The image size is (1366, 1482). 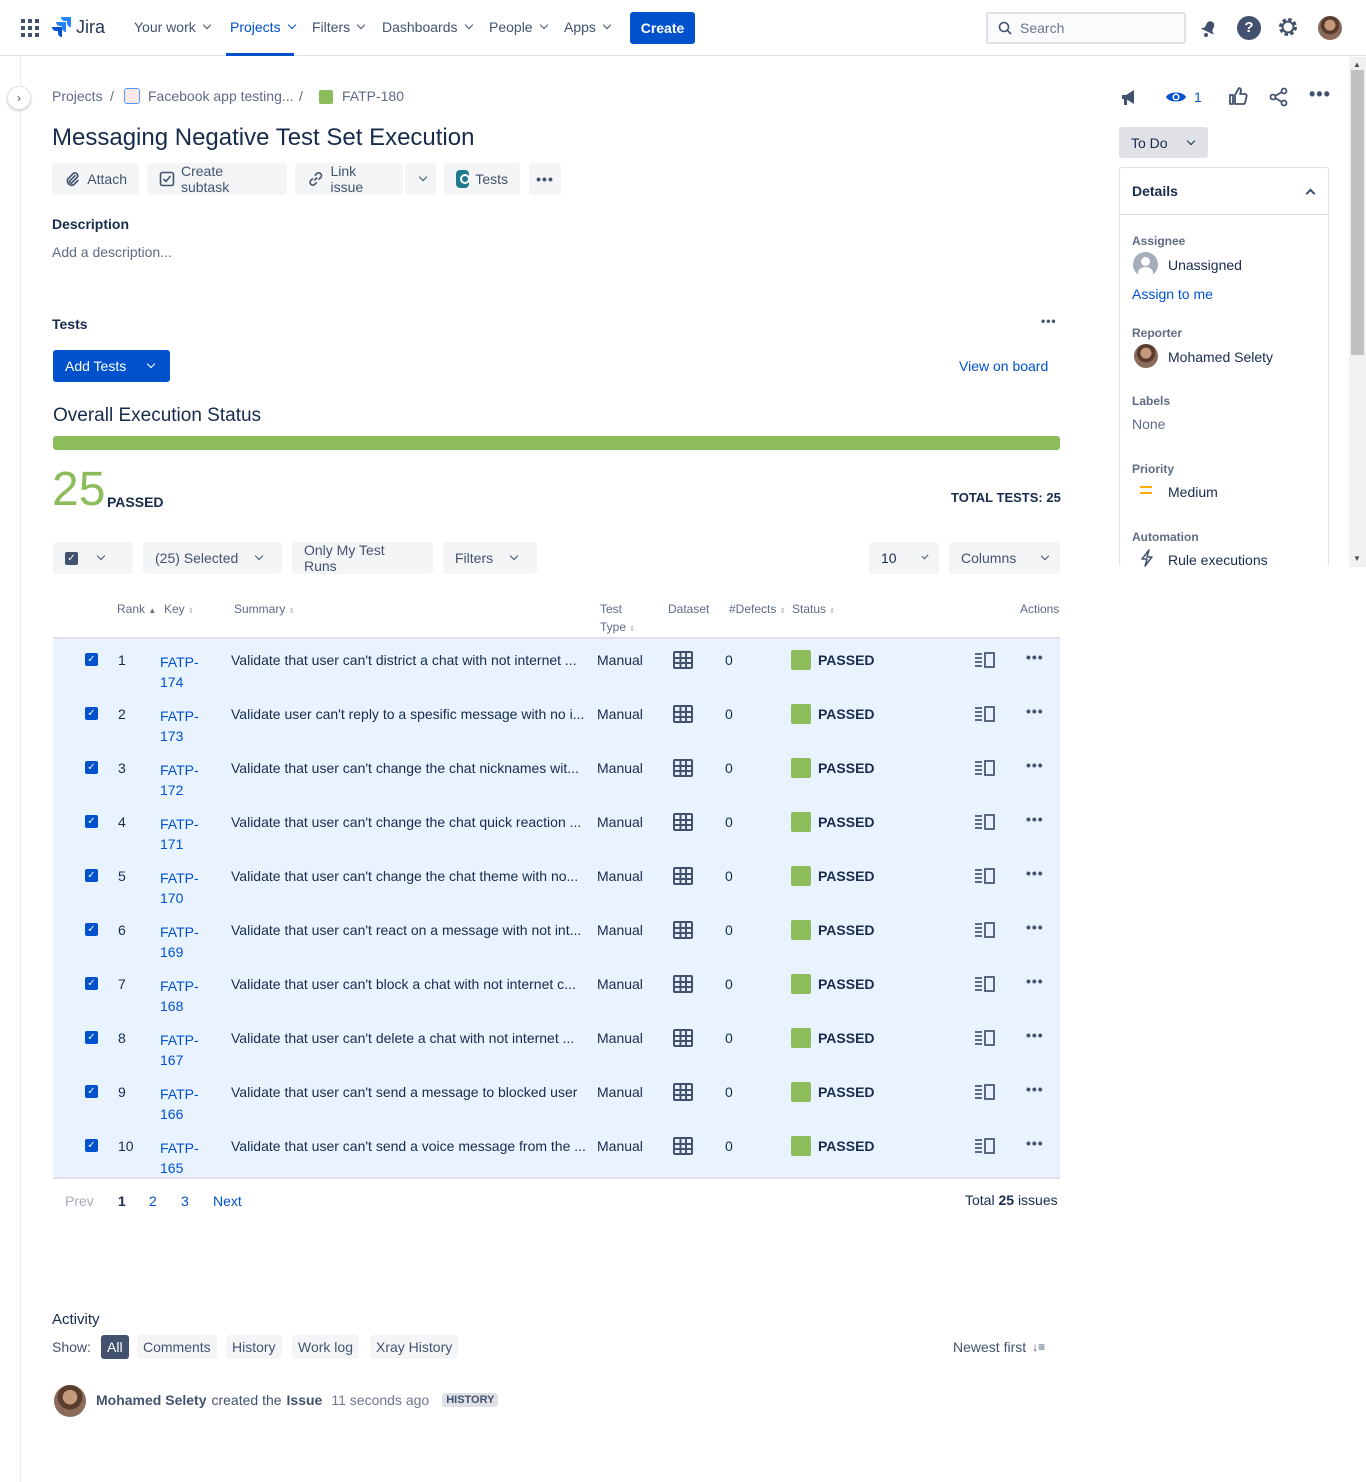 What do you see at coordinates (212, 558) in the screenshot?
I see `selected-filter-dropdown: (25) Selected` at bounding box center [212, 558].